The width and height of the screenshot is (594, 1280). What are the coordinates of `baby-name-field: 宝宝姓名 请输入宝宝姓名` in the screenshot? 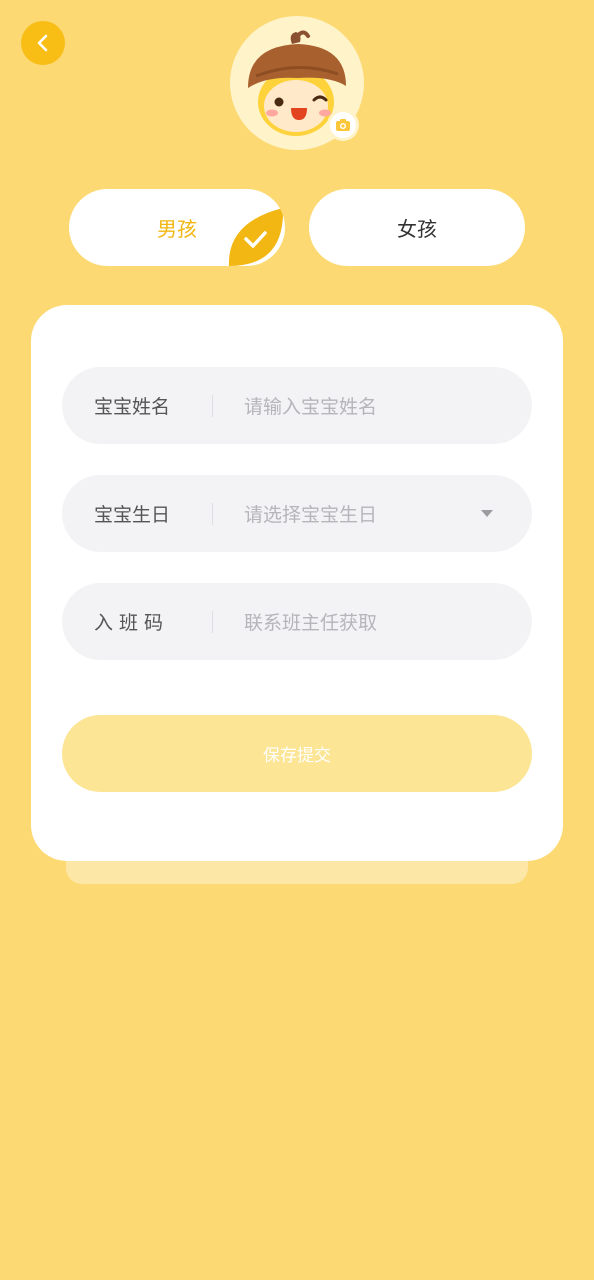 It's located at (297, 405).